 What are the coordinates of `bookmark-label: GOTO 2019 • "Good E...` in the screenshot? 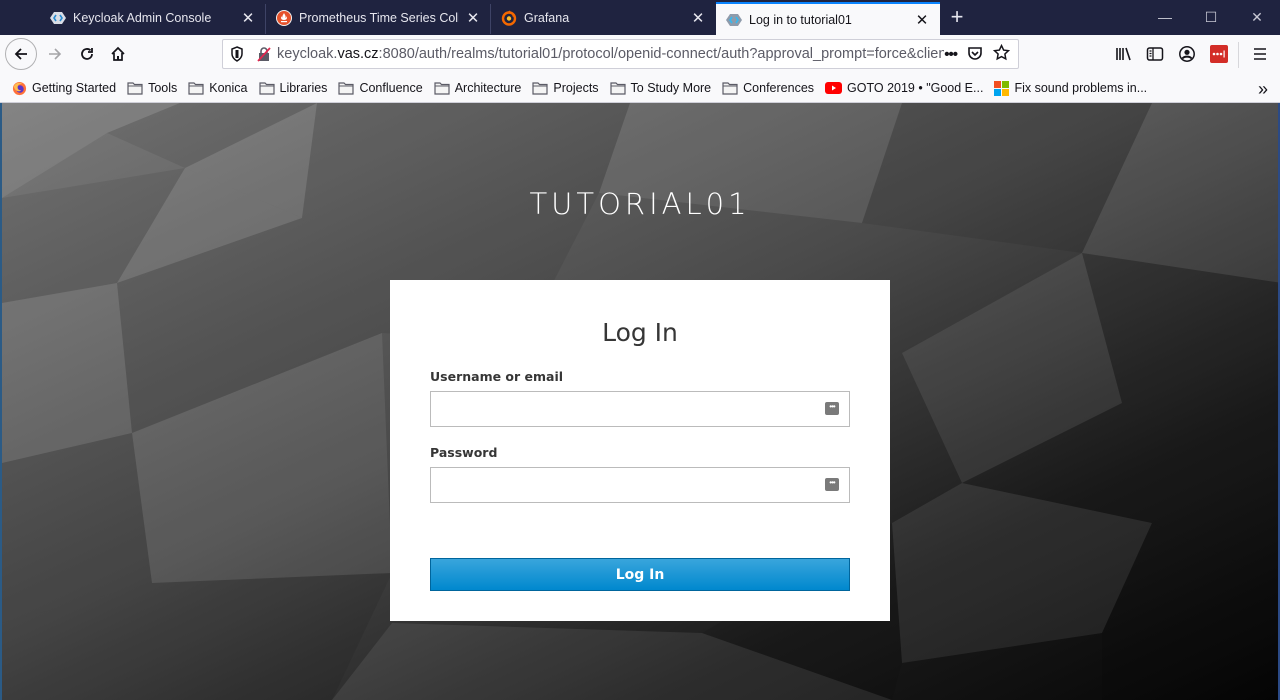 It's located at (915, 88).